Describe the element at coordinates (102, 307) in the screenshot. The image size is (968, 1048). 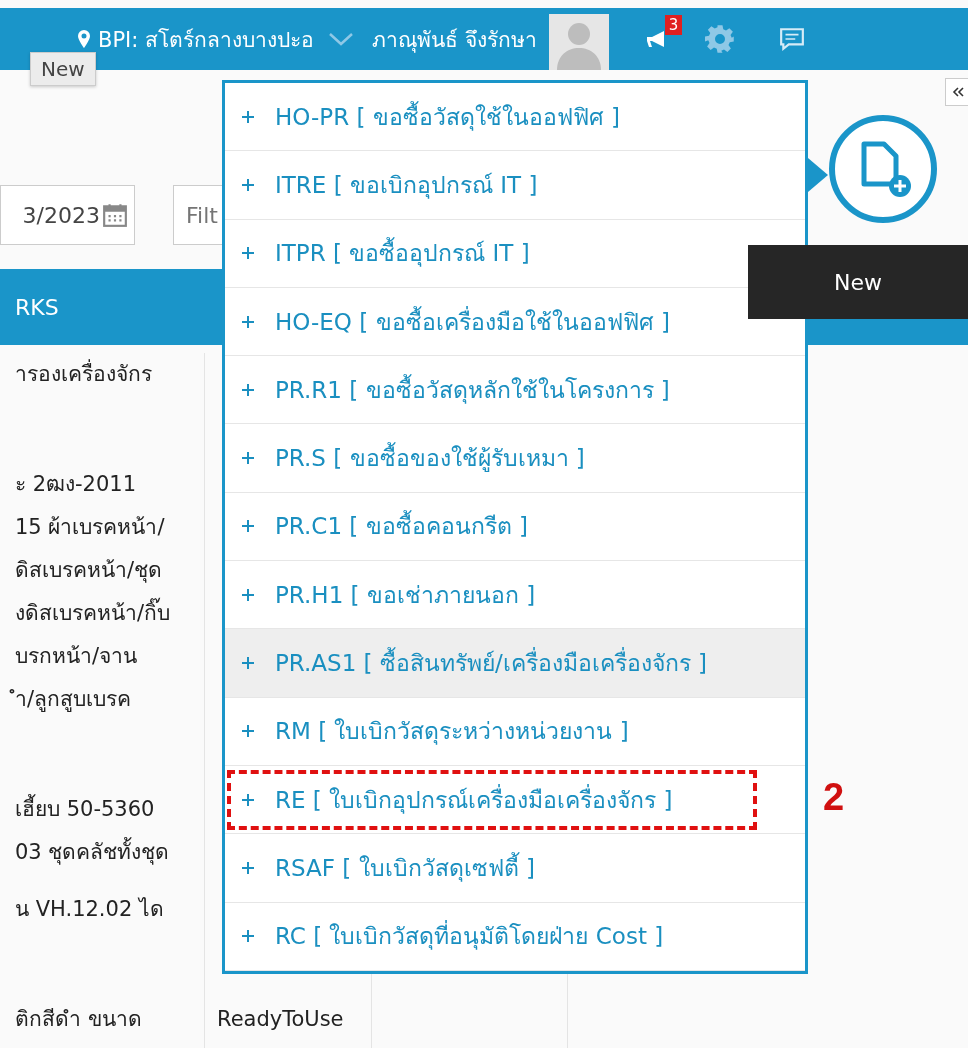
I see `column-header: RKS` at that location.